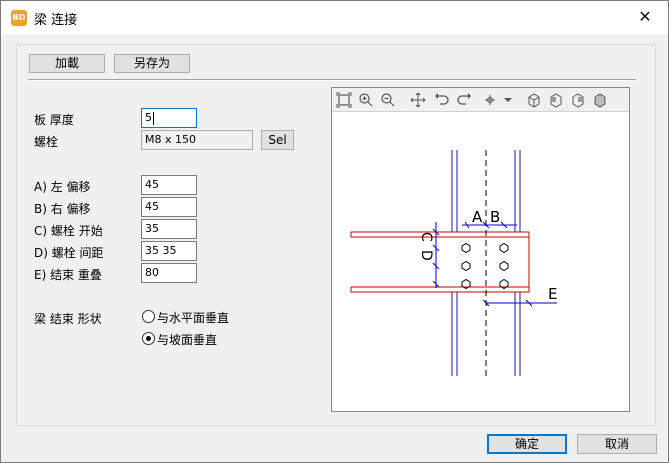  What do you see at coordinates (169, 185) in the screenshot?
I see `left-offset-input: 45` at bounding box center [169, 185].